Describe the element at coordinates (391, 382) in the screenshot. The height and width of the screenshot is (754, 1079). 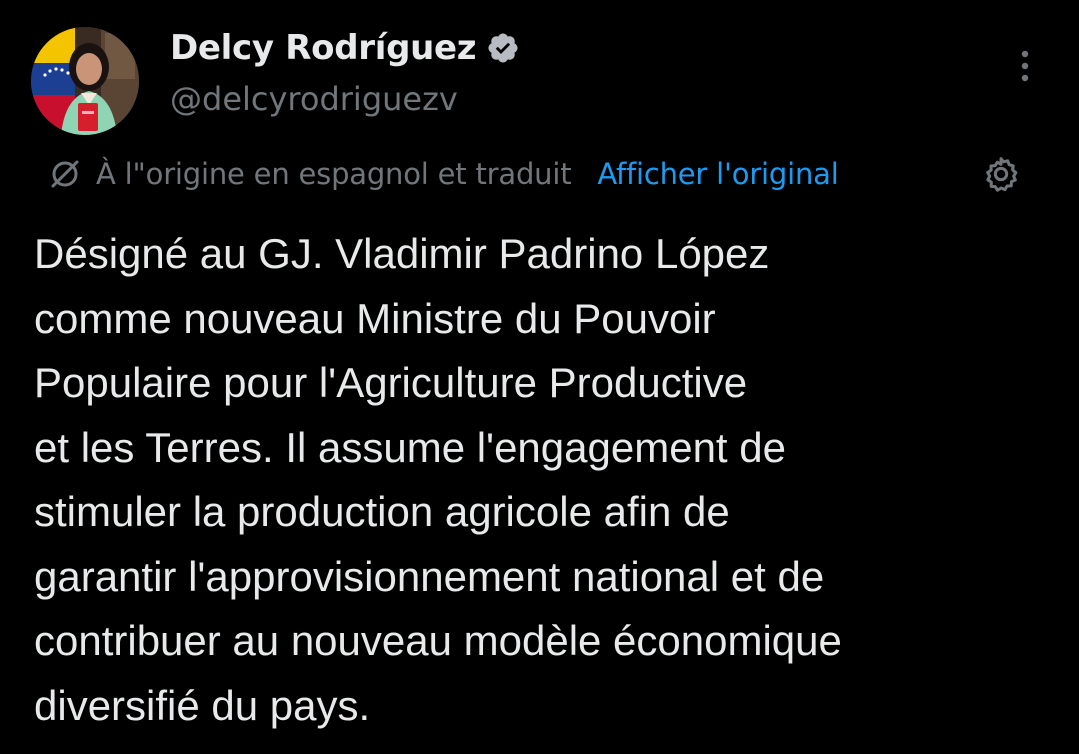
I see `tweet-text-line: Populaire pour l'Agriculture Productive` at that location.